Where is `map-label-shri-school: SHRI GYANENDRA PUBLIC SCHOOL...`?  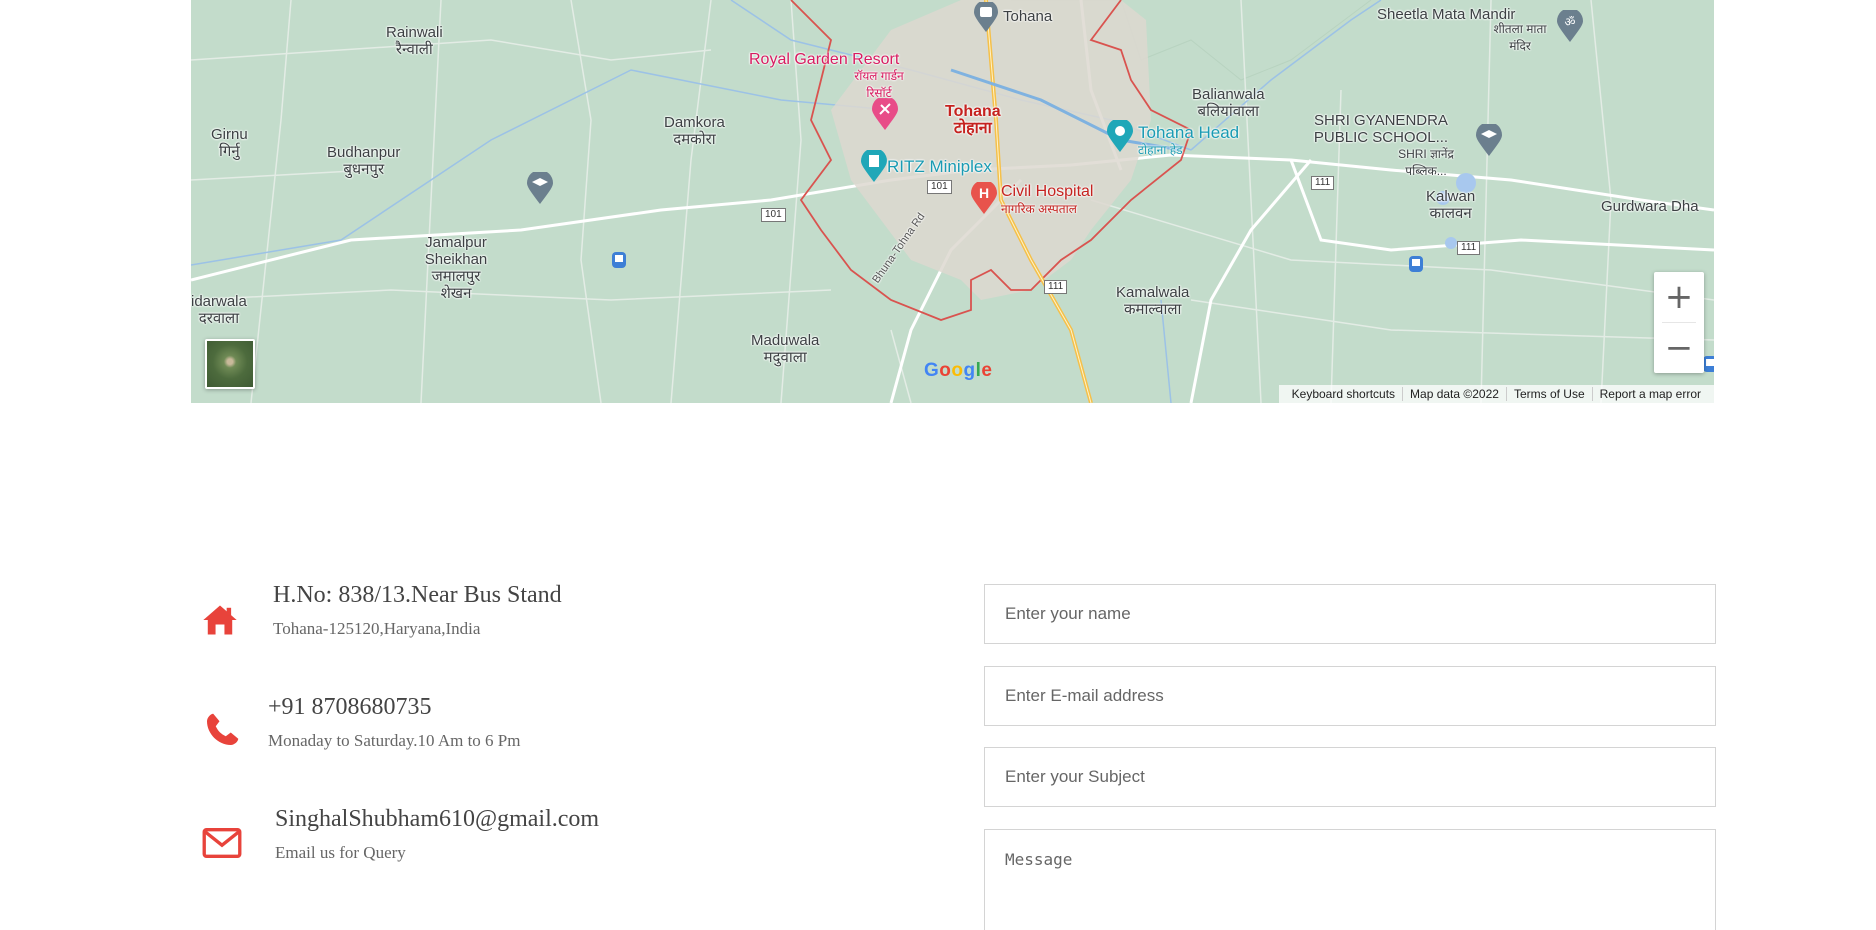 map-label-shri-school: SHRI GYANENDRA PUBLIC SCHOOL... is located at coordinates (1381, 129).